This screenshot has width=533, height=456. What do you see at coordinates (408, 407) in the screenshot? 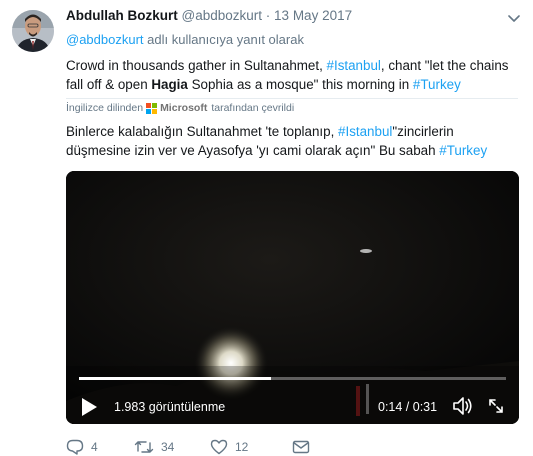
I see `video-time: 0:14 / 0:31` at bounding box center [408, 407].